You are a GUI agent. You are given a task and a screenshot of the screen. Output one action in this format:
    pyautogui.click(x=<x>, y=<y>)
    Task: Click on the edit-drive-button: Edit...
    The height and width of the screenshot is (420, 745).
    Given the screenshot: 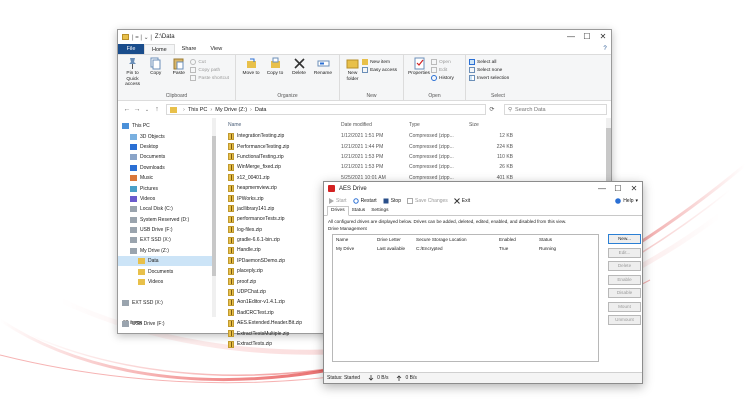 What is the action you would take?
    pyautogui.click(x=624, y=252)
    